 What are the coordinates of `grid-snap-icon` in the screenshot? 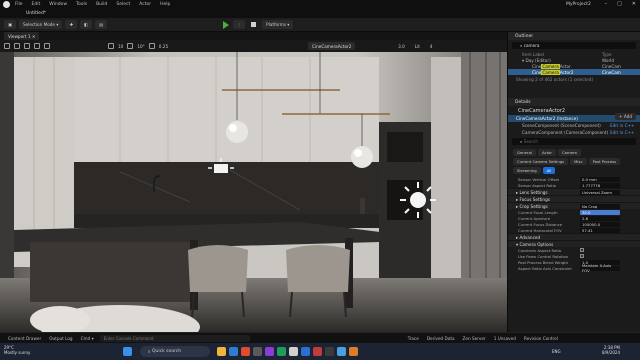 It's located at (111, 46).